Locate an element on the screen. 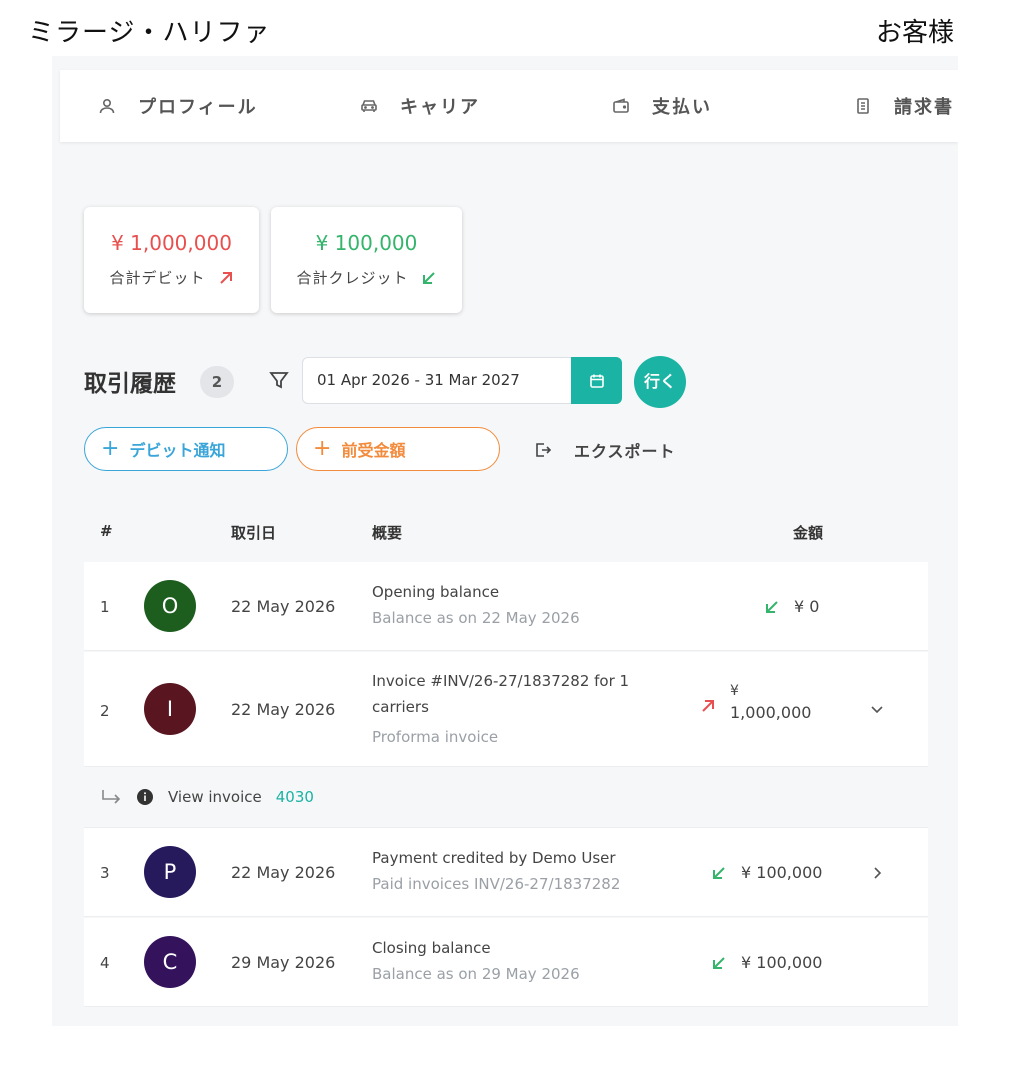 The width and height of the screenshot is (1010, 1080). history-title: 取引履歴 is located at coordinates (130, 384).